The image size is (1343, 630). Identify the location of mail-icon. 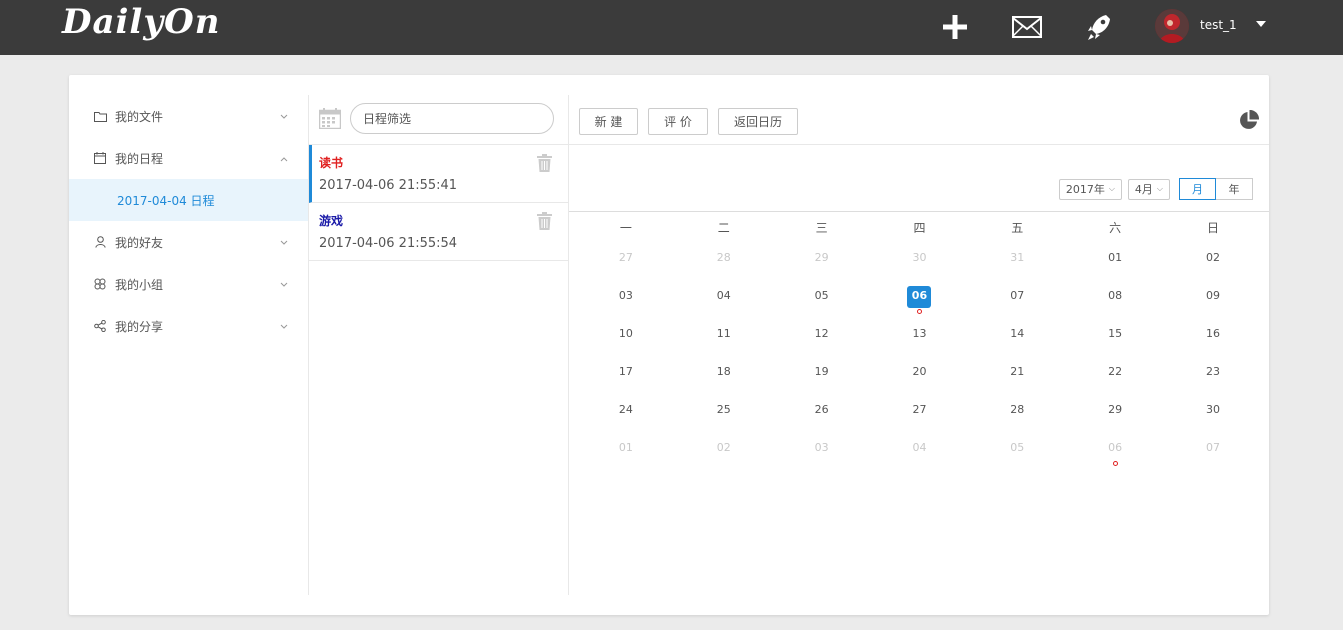
(1027, 27).